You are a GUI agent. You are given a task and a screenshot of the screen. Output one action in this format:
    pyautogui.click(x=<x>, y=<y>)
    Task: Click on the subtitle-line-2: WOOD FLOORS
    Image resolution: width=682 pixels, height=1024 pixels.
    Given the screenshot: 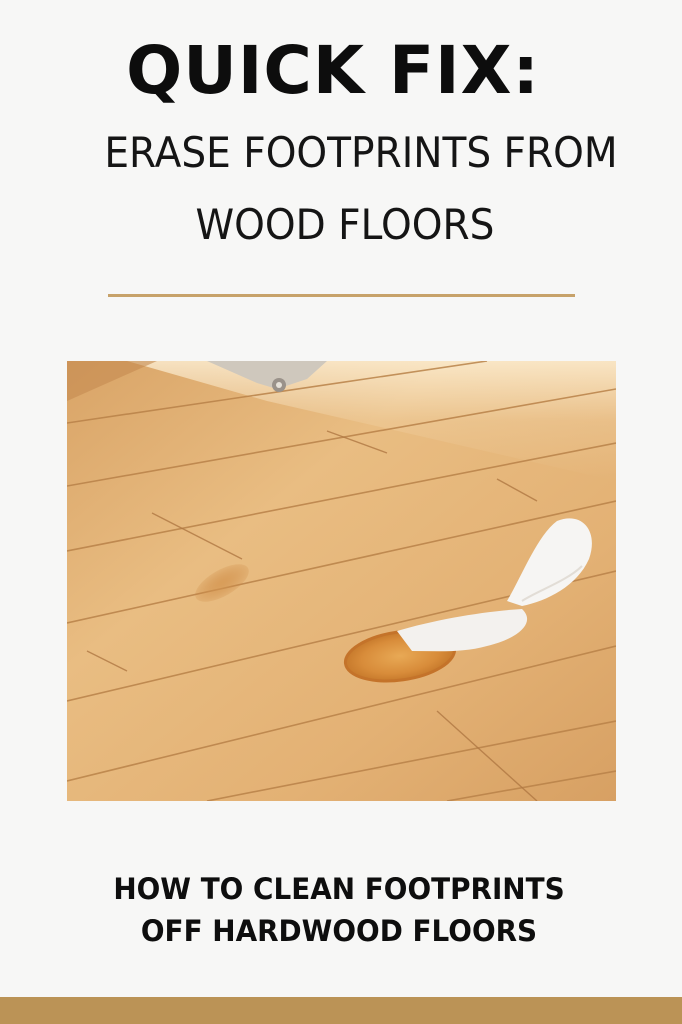 What is the action you would take?
    pyautogui.click(x=345, y=224)
    